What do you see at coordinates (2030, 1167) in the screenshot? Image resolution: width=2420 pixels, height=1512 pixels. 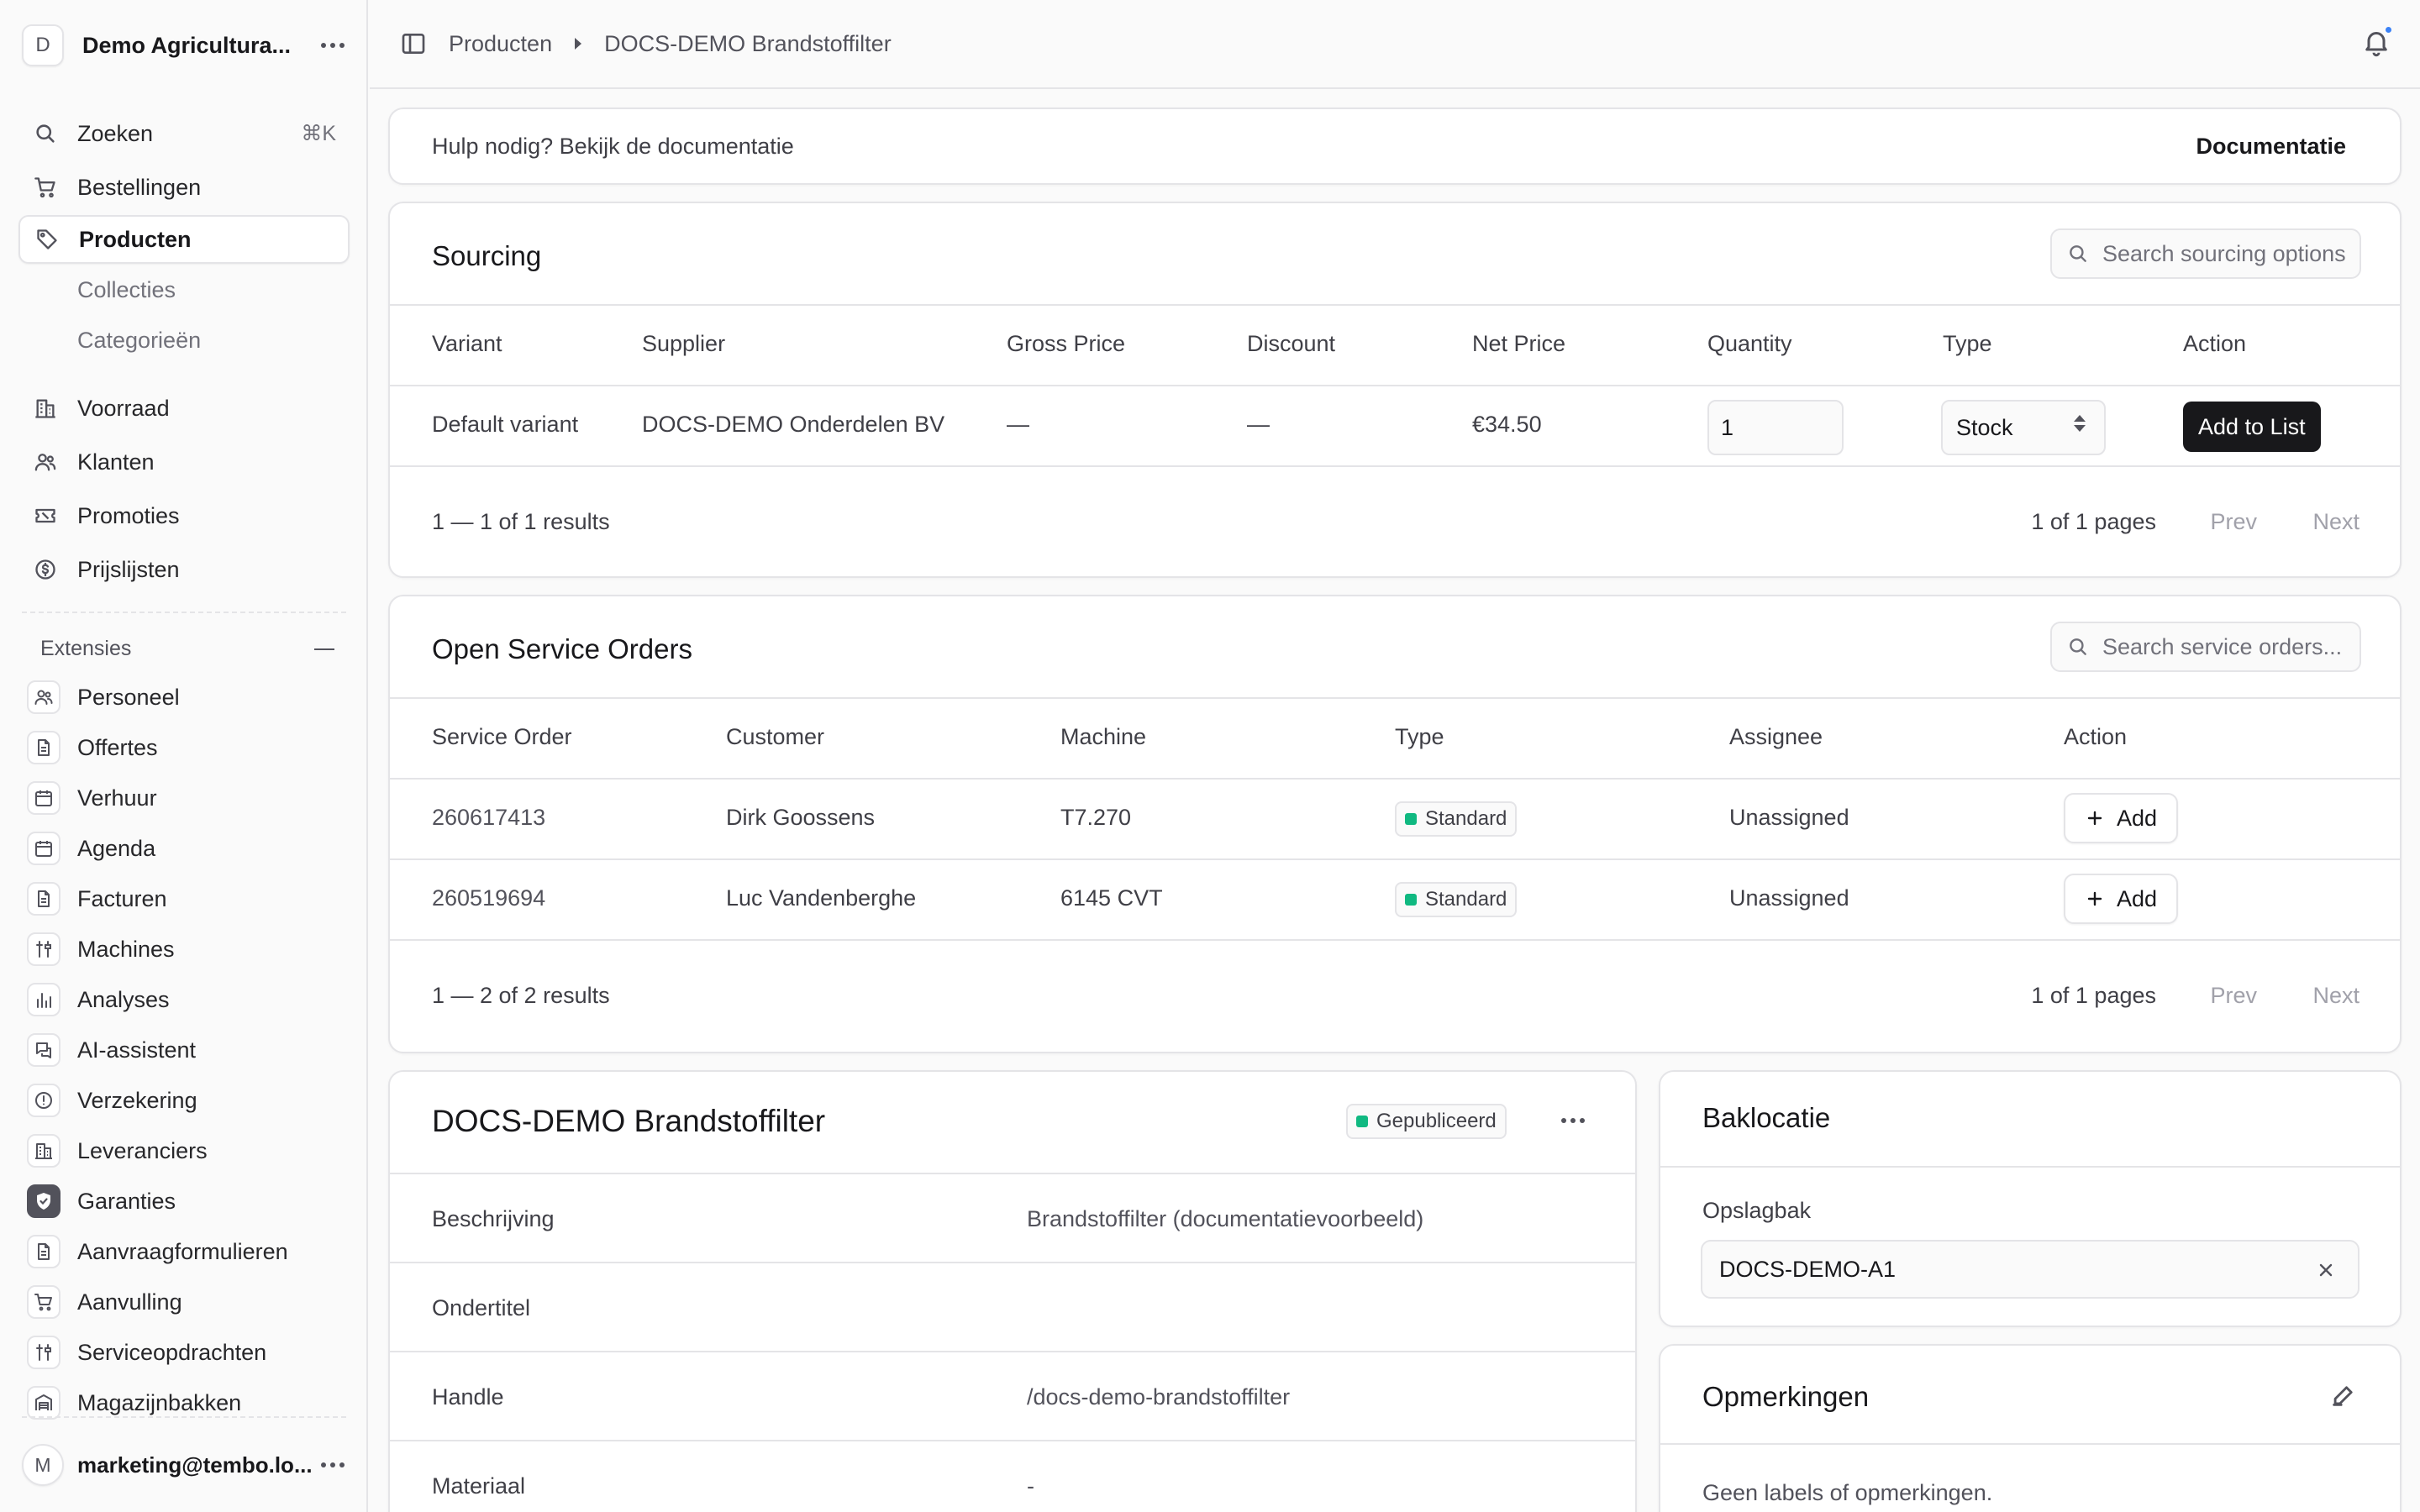 I see `card-divider` at bounding box center [2030, 1167].